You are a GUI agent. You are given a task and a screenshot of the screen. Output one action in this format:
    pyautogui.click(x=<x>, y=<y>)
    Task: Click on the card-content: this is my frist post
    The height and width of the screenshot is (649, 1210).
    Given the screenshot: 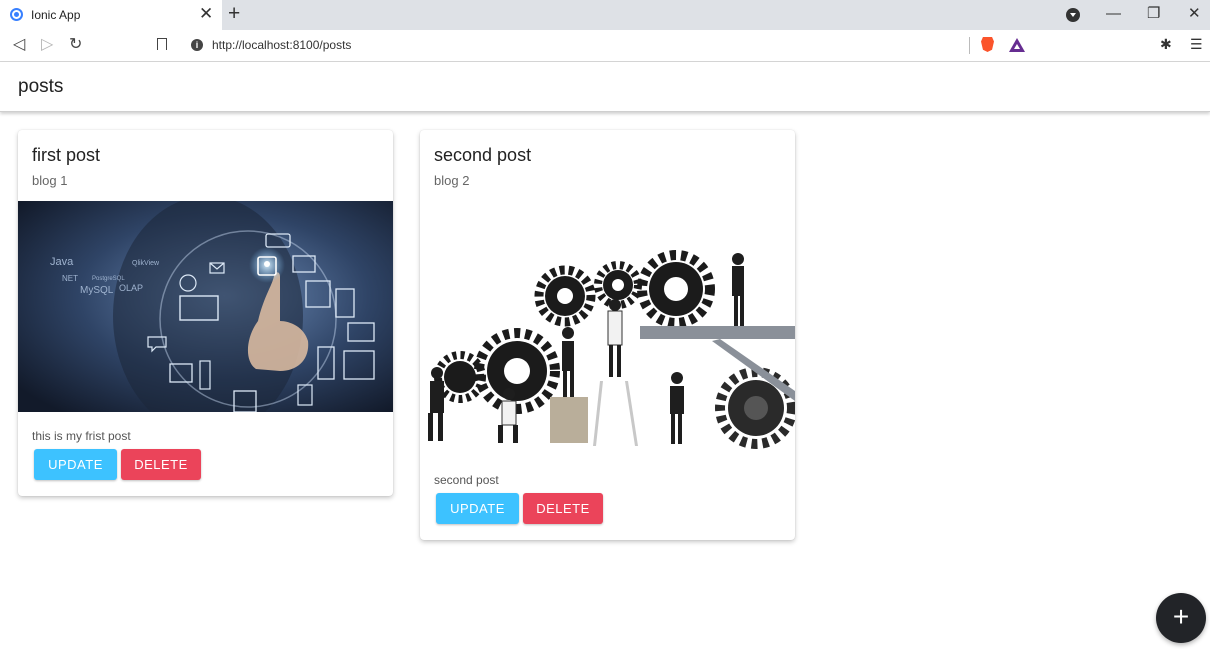 What is the action you would take?
    pyautogui.click(x=81, y=436)
    